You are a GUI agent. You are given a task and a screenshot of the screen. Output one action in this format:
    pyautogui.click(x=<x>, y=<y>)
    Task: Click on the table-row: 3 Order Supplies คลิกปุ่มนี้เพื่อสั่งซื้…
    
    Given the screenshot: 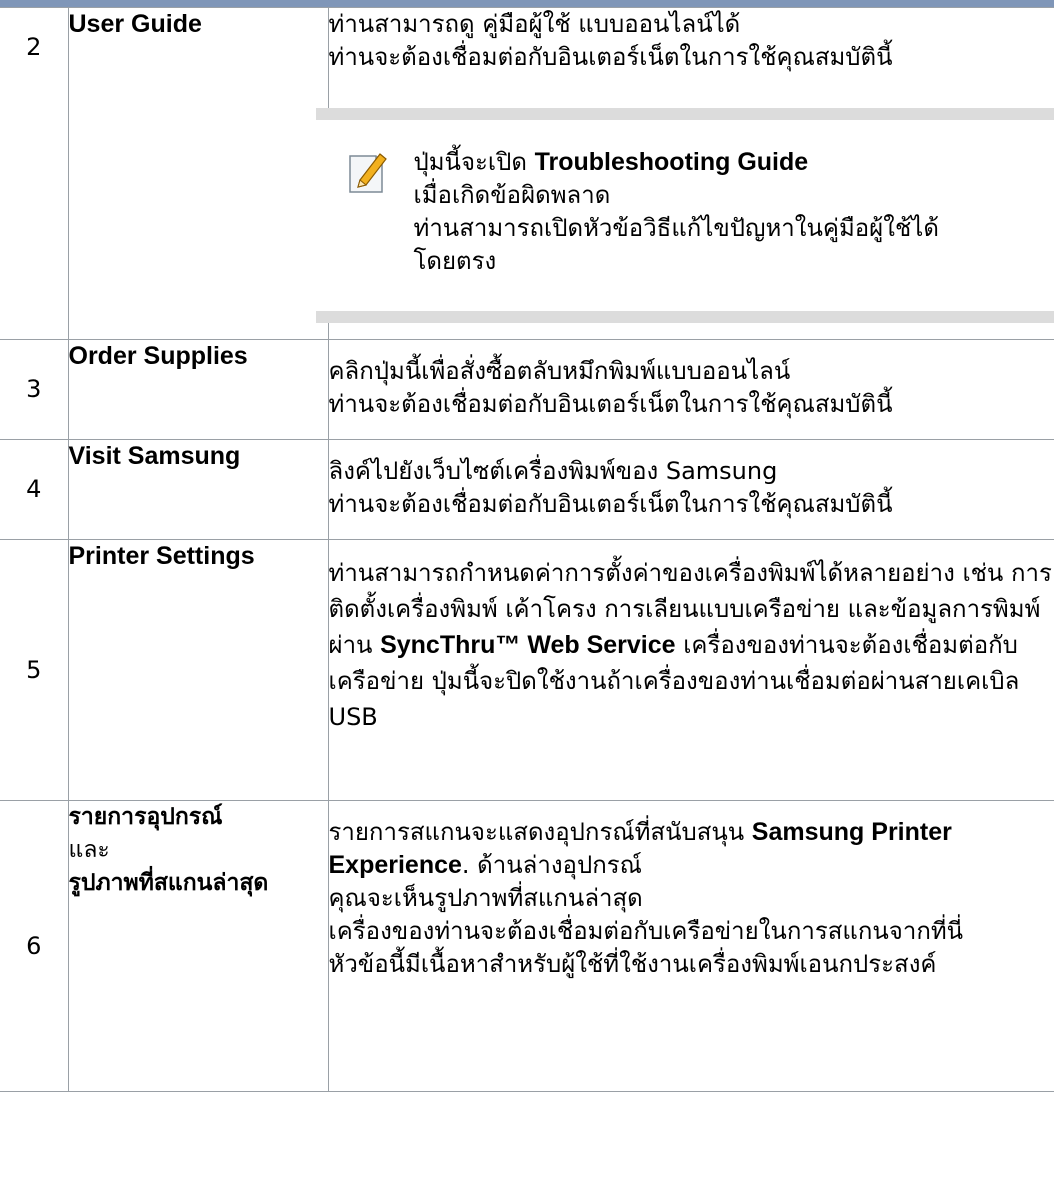 What is the action you would take?
    pyautogui.click(x=527, y=389)
    